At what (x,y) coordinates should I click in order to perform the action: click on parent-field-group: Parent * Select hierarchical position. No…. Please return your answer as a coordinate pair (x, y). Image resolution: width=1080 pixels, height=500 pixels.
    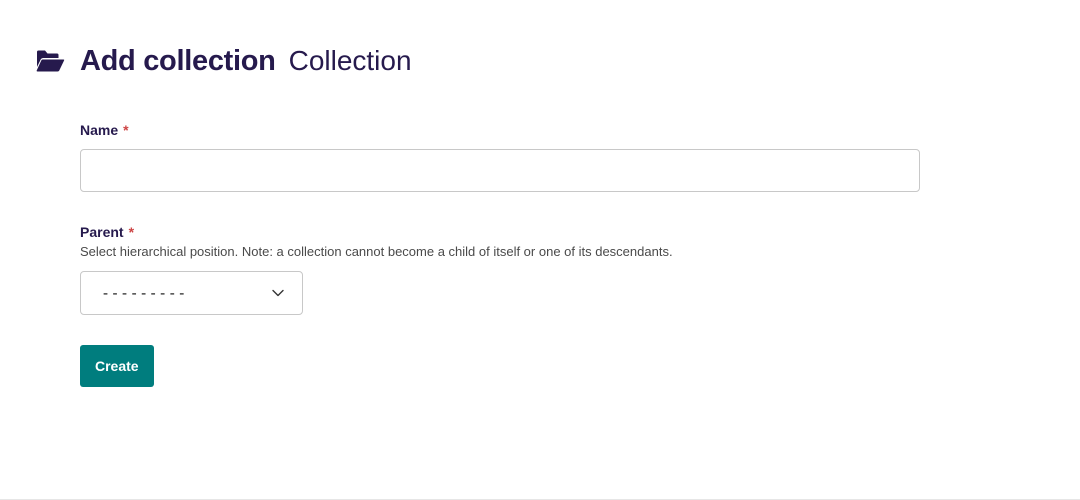
    Looking at the image, I should click on (500, 268).